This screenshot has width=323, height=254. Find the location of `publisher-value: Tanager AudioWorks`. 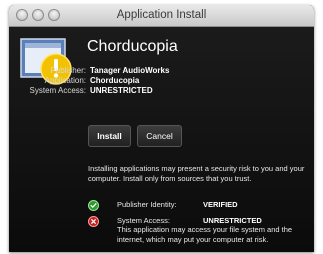

publisher-value: Tanager AudioWorks is located at coordinates (130, 70).